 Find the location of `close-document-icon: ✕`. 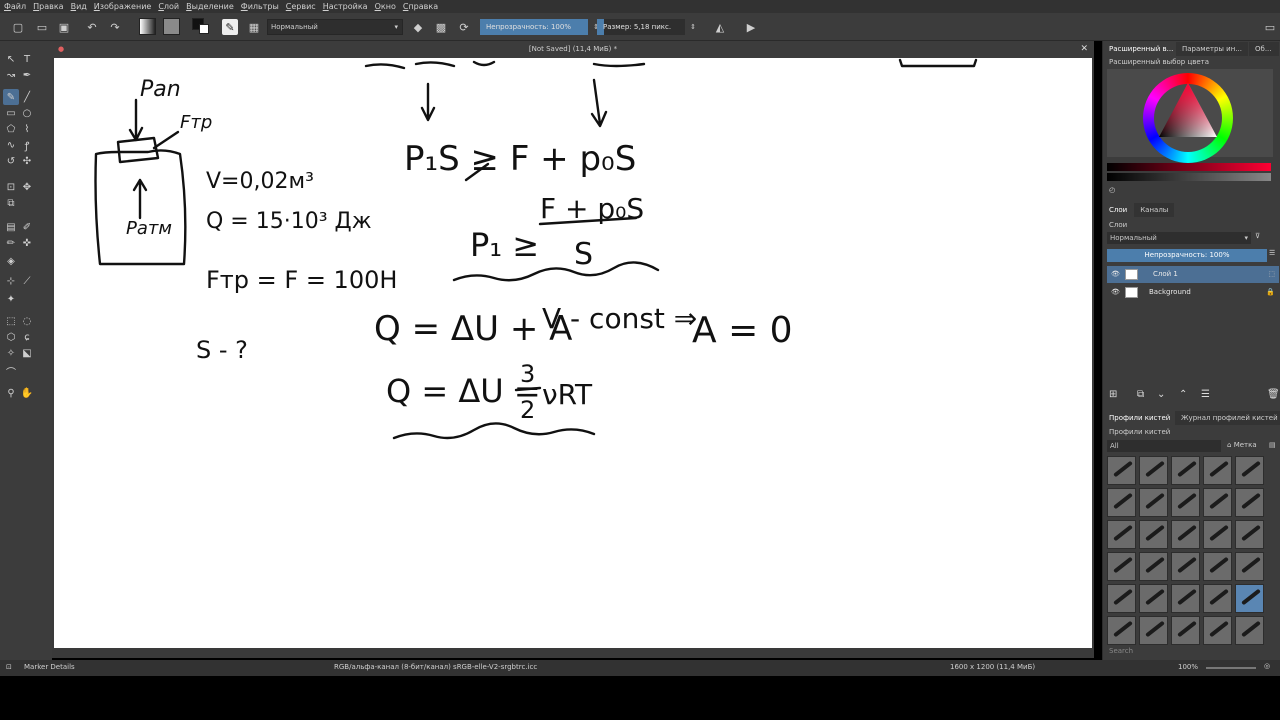

close-document-icon: ✕ is located at coordinates (1084, 49).